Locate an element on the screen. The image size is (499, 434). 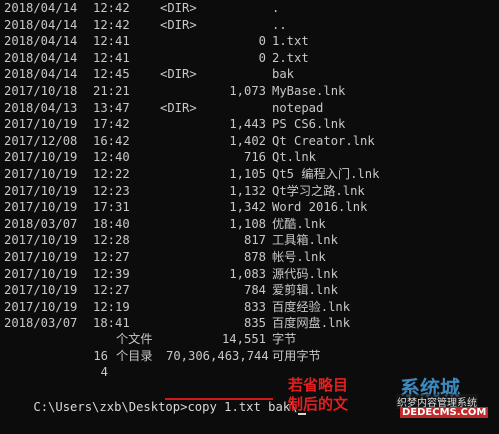
watermark-site: DEDECMS.COM is located at coordinates (444, 412).